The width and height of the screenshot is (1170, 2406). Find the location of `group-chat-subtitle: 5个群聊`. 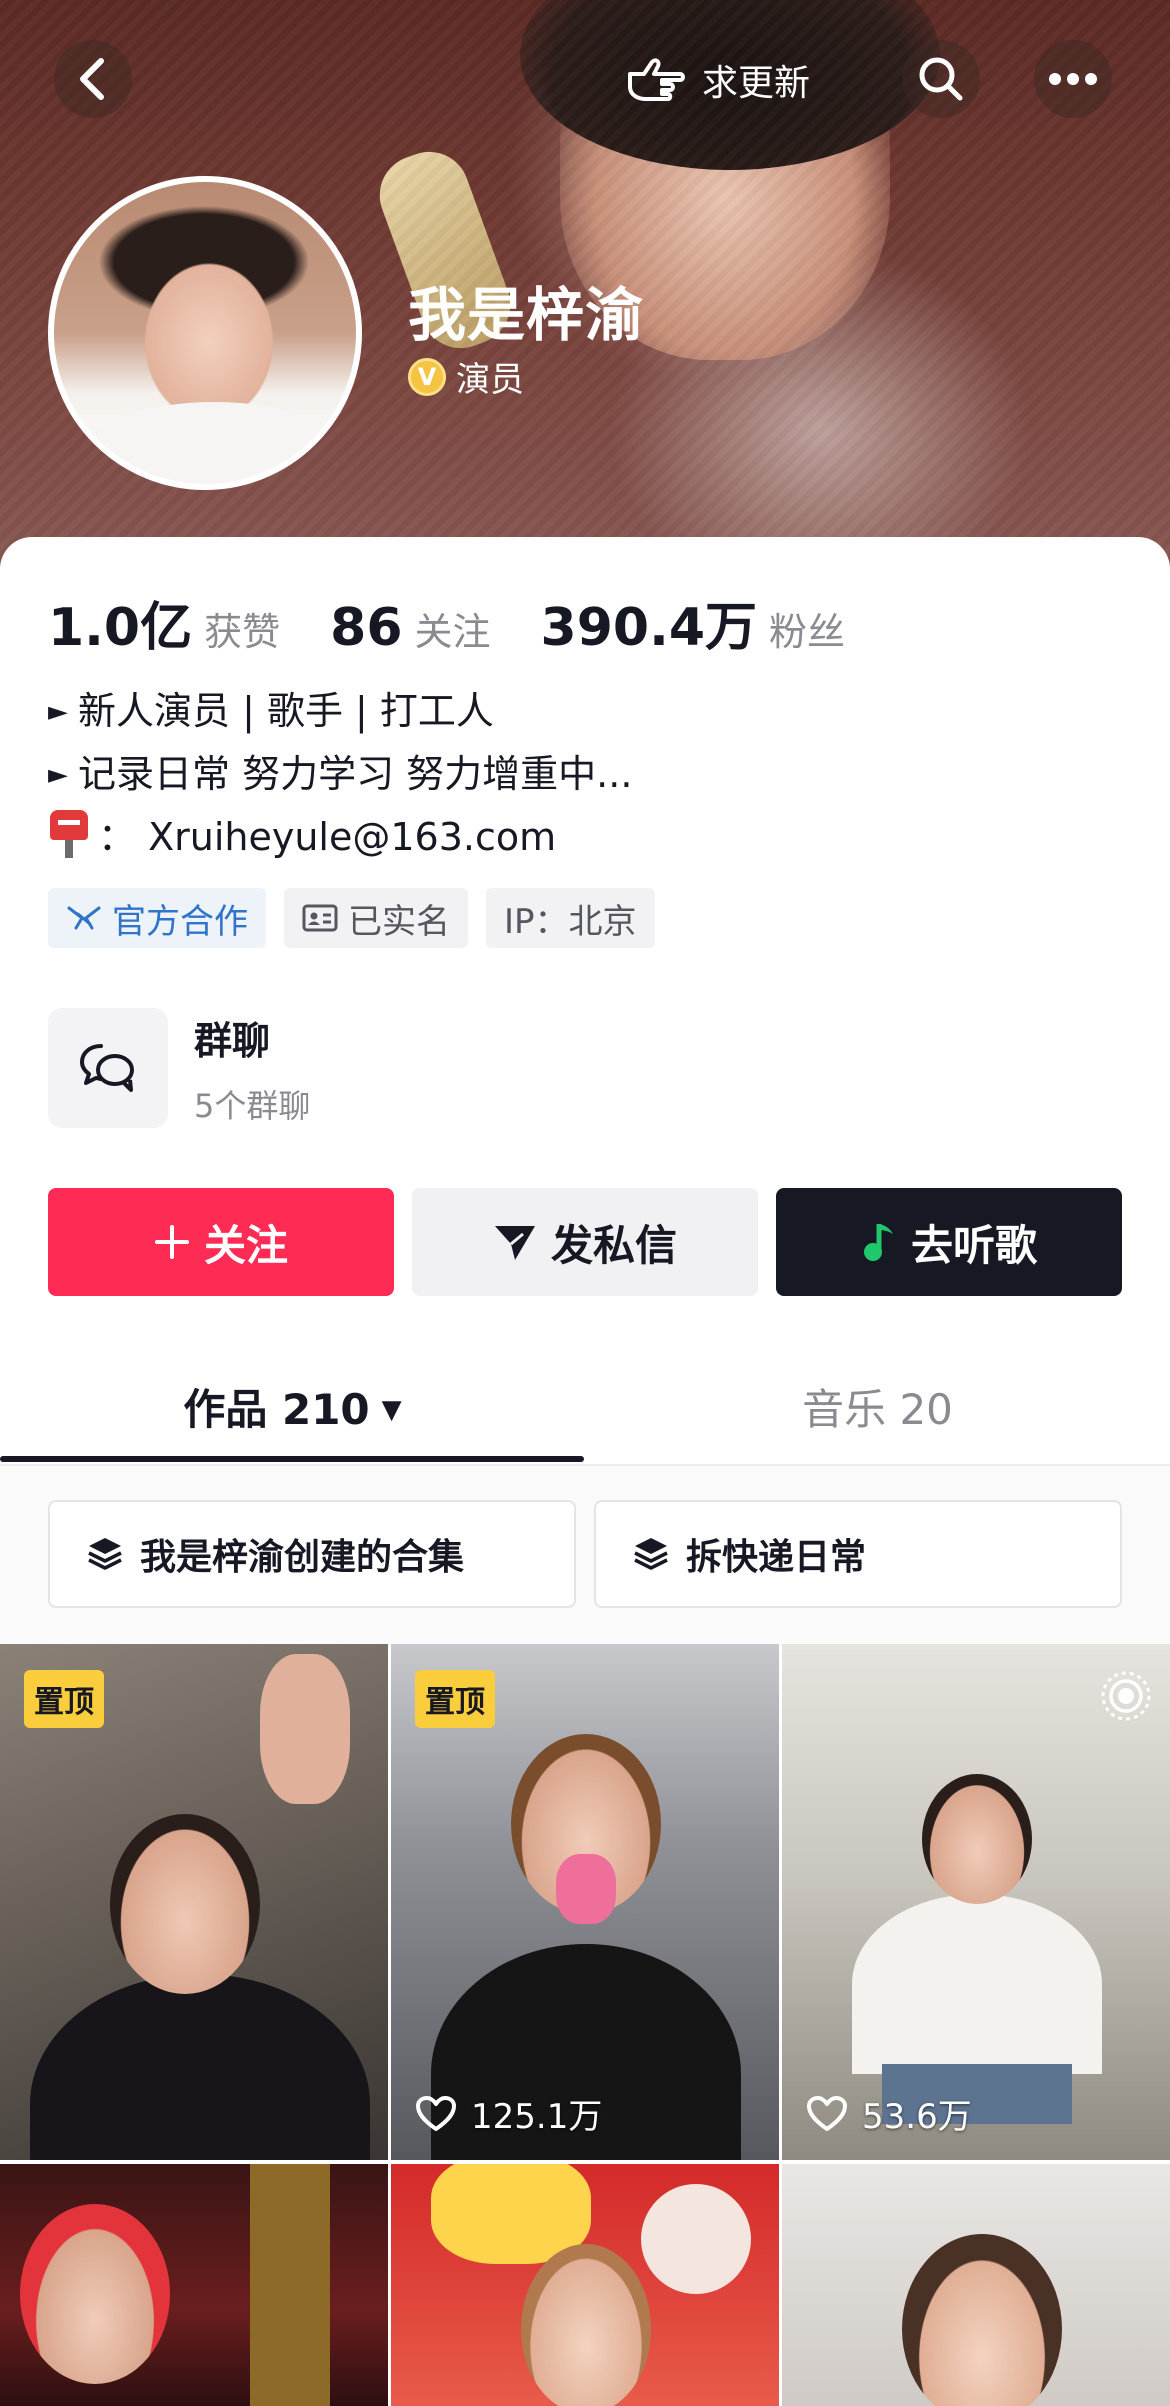

group-chat-subtitle: 5个群聊 is located at coordinates (252, 1105).